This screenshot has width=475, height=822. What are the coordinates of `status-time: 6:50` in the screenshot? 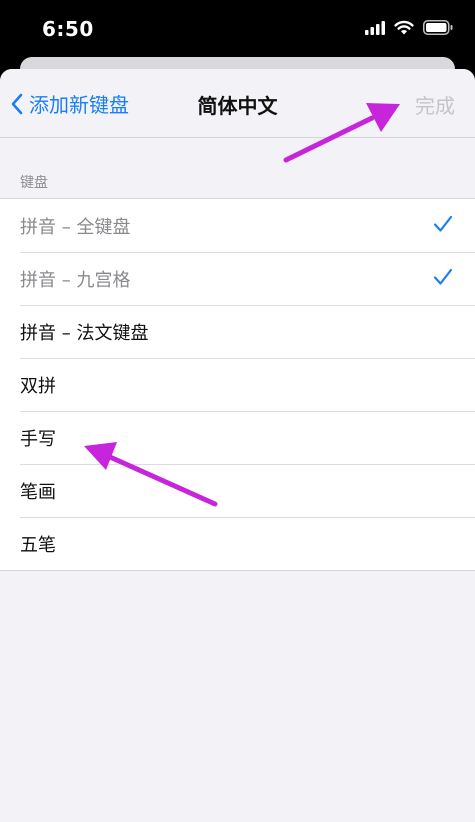 It's located at (68, 29).